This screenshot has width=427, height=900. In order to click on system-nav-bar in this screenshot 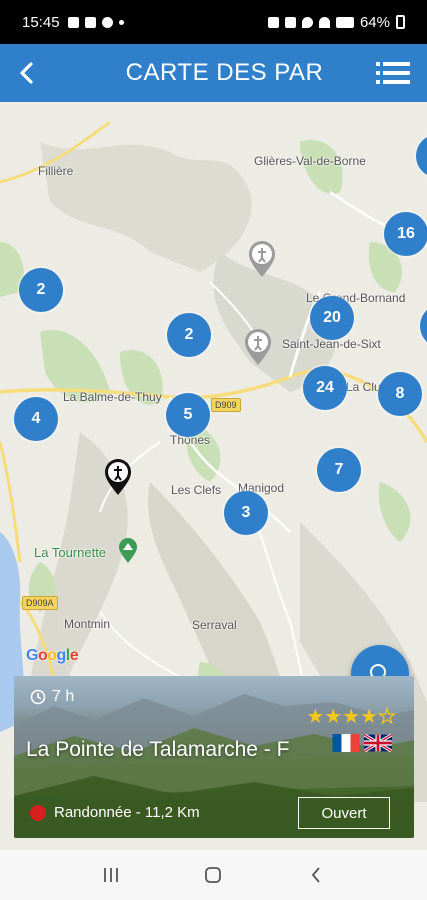, I will do `click(213, 875)`.